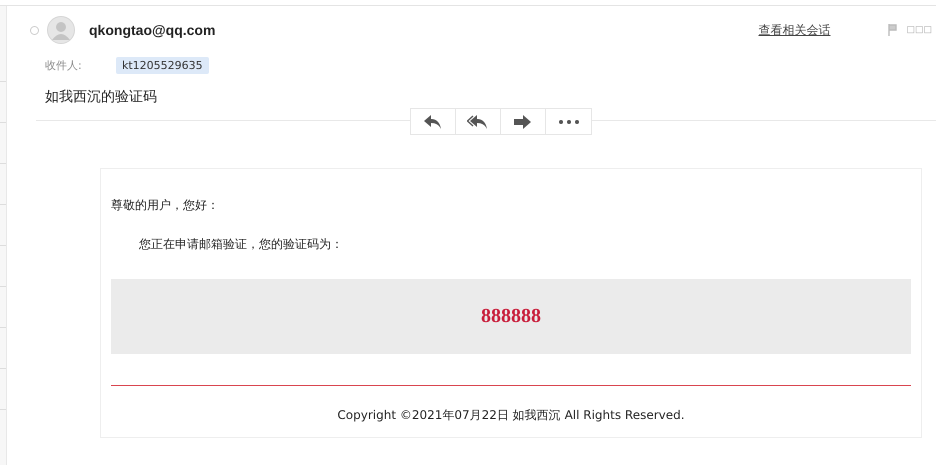 The height and width of the screenshot is (465, 936). Describe the element at coordinates (34, 30) in the screenshot. I see `unread-dot-icon` at that location.